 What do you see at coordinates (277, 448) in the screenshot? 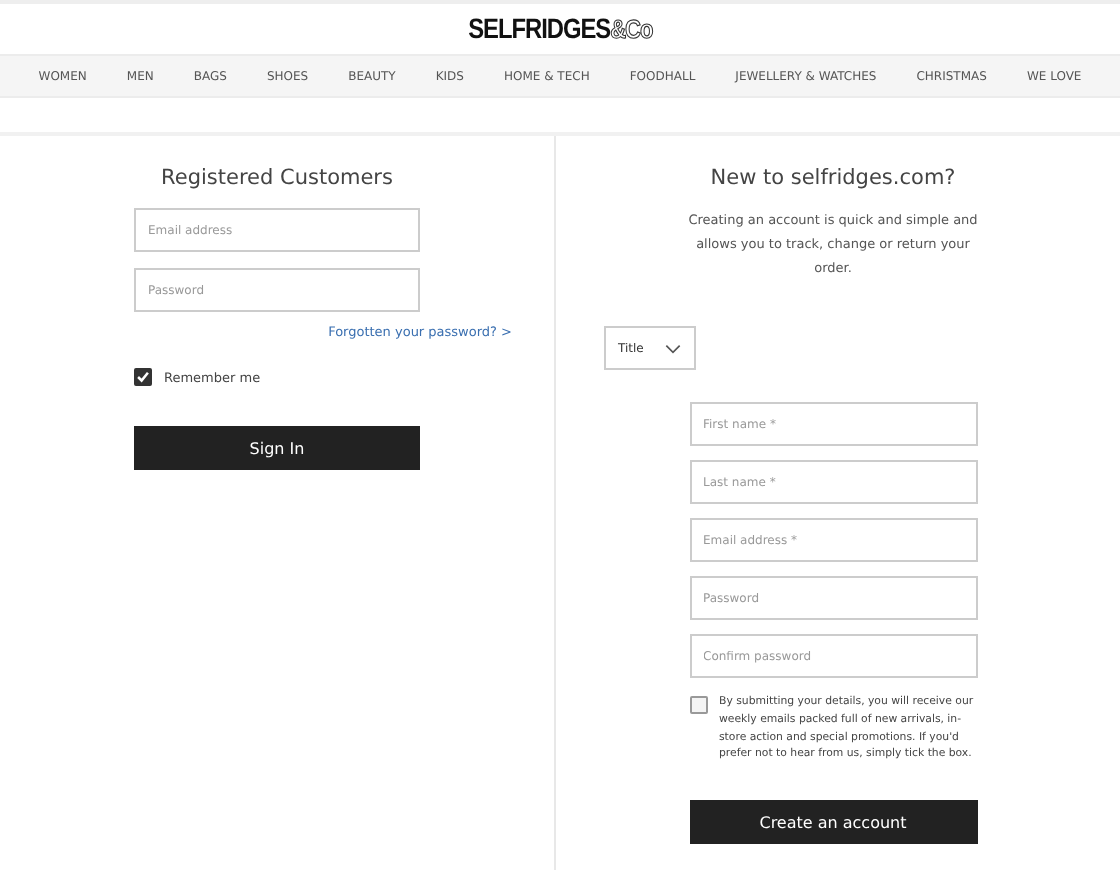
I see `sign-in-button: Sign In` at bounding box center [277, 448].